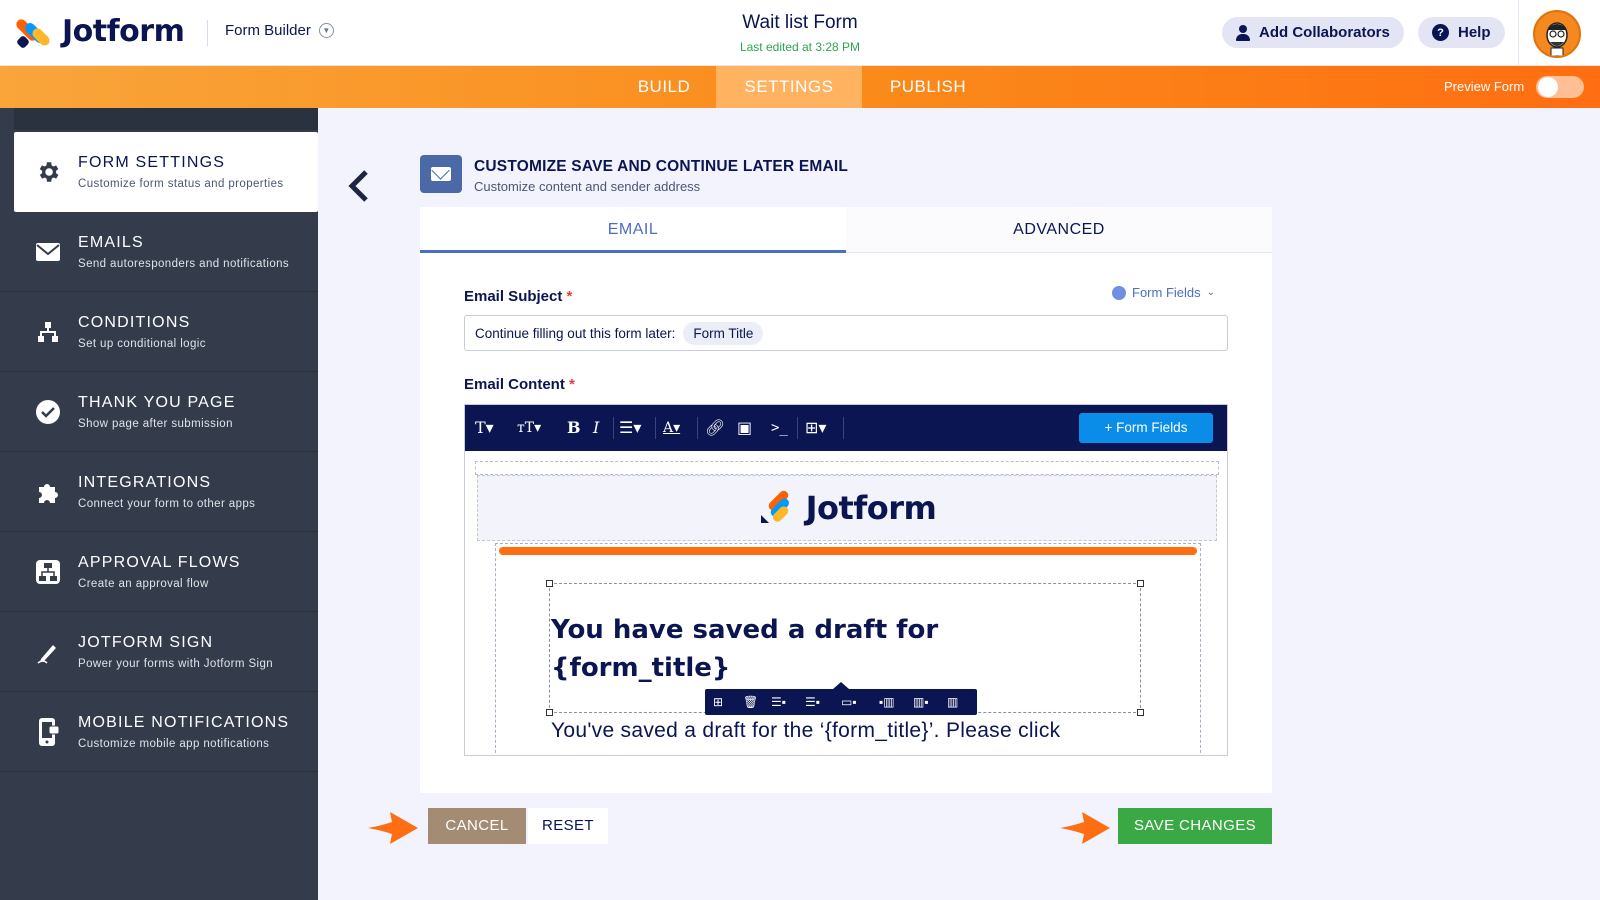 The width and height of the screenshot is (1600, 900). Describe the element at coordinates (569, 296) in the screenshot. I see `required-mark: *` at that location.